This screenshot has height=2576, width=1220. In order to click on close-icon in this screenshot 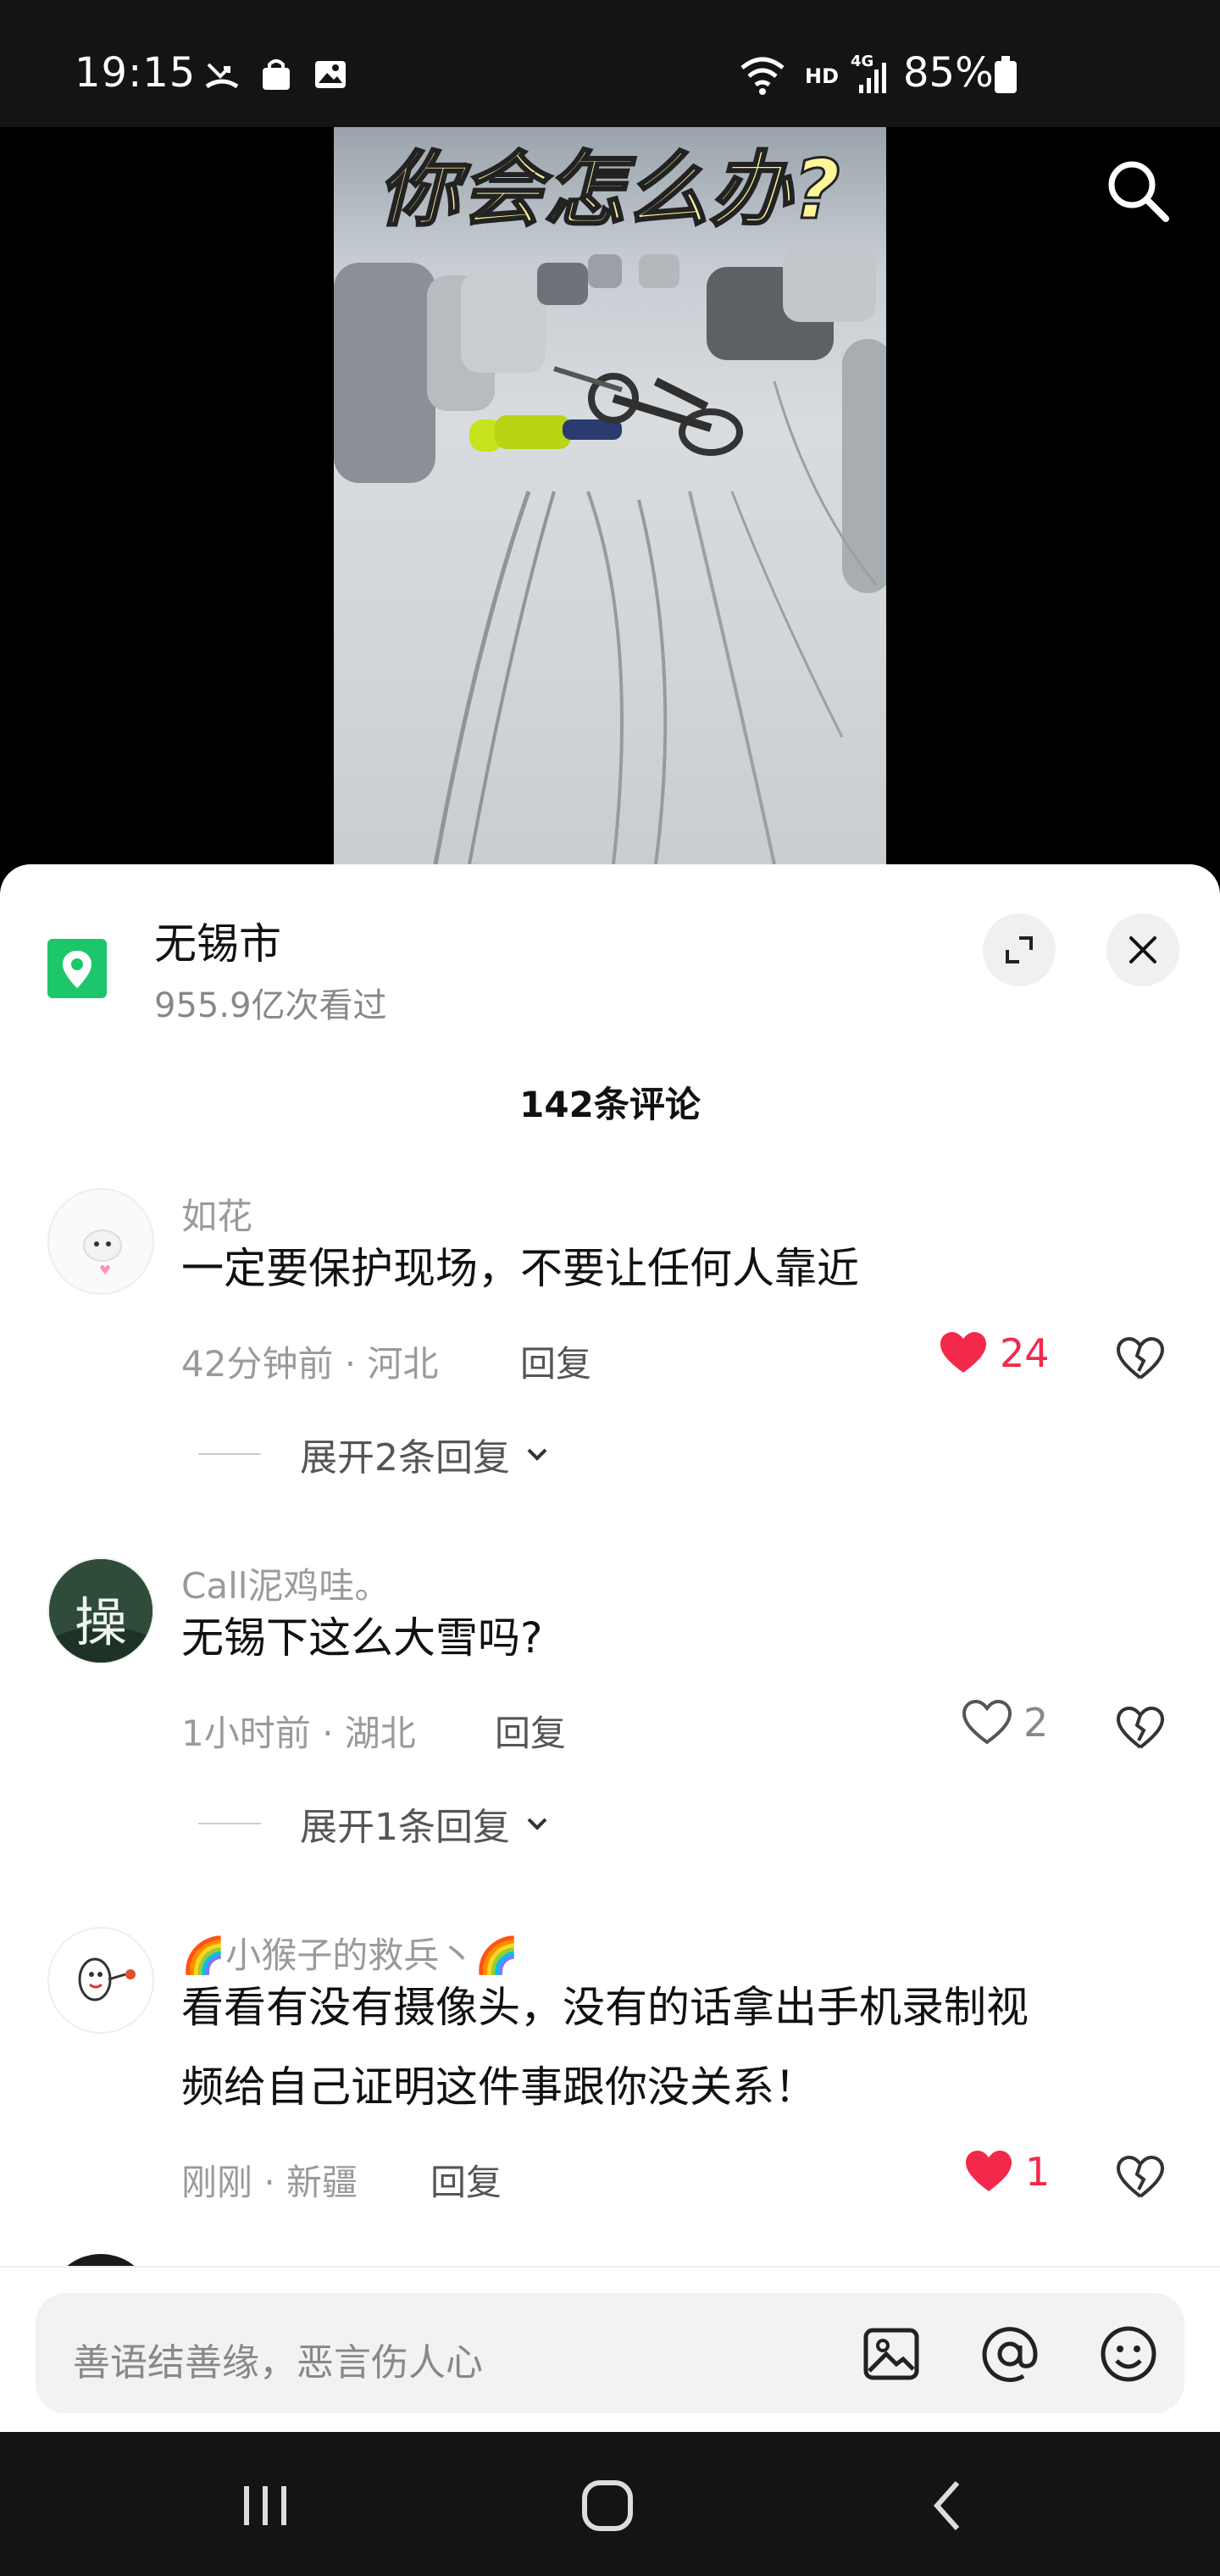, I will do `click(1142, 949)`.